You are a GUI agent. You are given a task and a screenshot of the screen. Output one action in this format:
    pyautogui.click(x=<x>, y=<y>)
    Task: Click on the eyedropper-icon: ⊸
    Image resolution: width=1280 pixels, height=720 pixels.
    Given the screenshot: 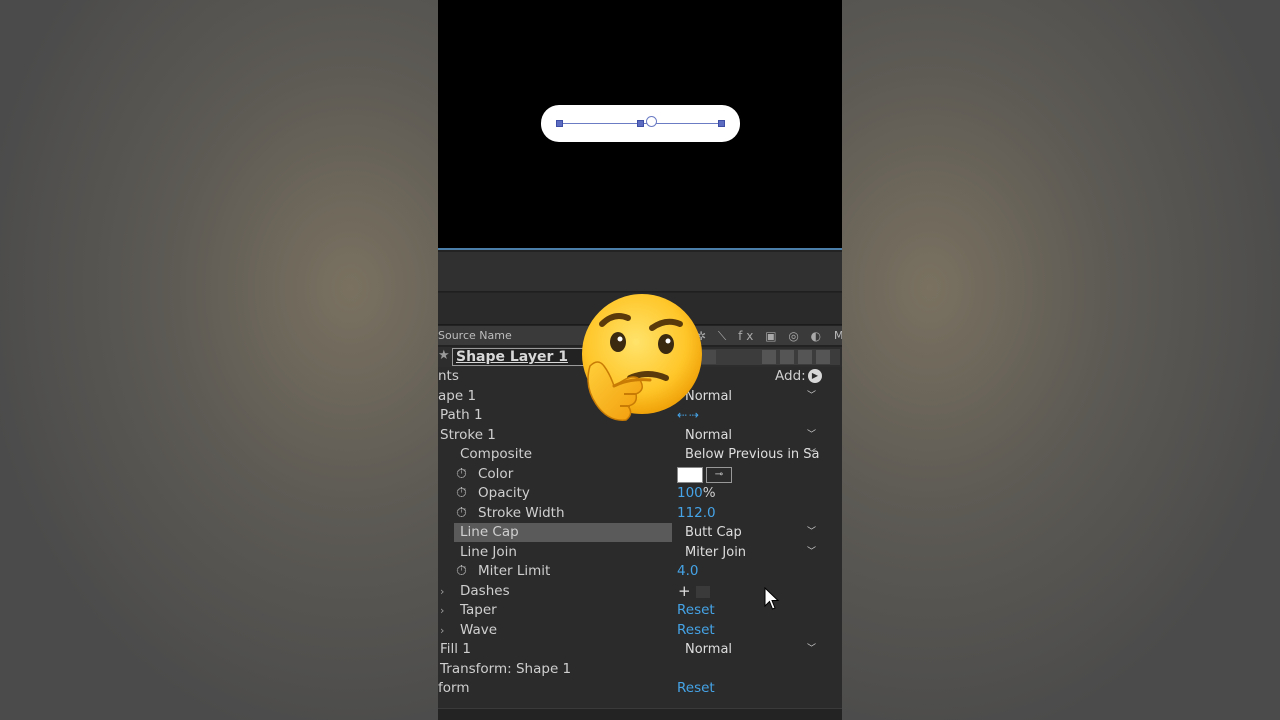 What is the action you would take?
    pyautogui.click(x=719, y=474)
    